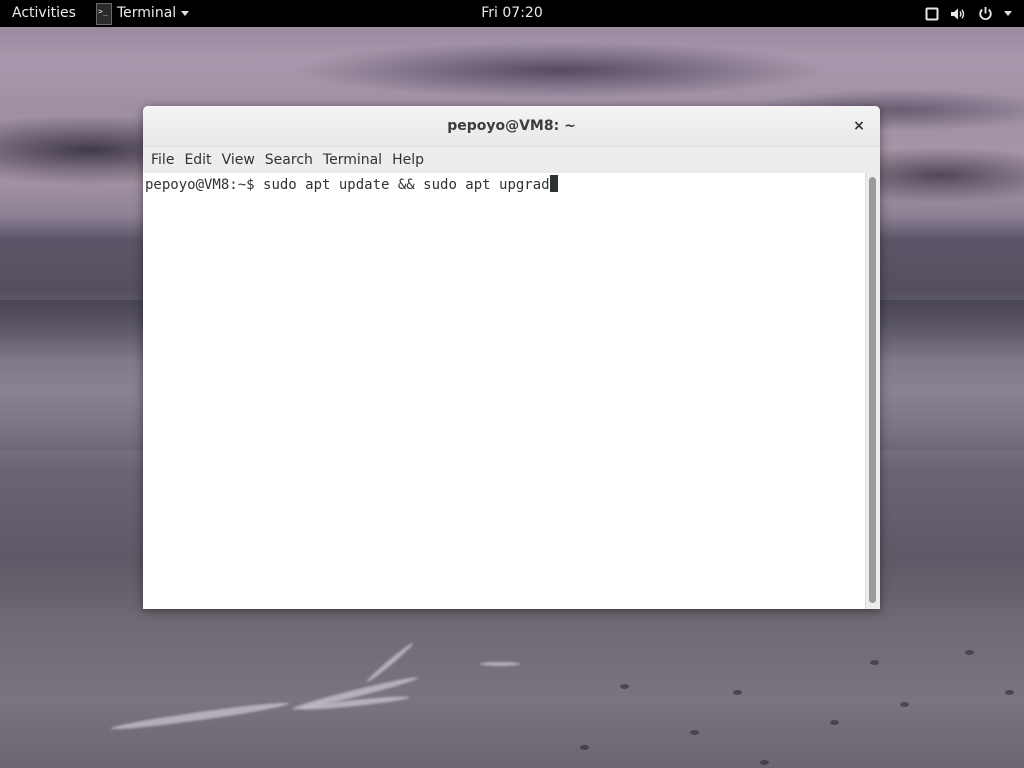 The image size is (1024, 768). I want to click on menu-search: Search, so click(289, 160).